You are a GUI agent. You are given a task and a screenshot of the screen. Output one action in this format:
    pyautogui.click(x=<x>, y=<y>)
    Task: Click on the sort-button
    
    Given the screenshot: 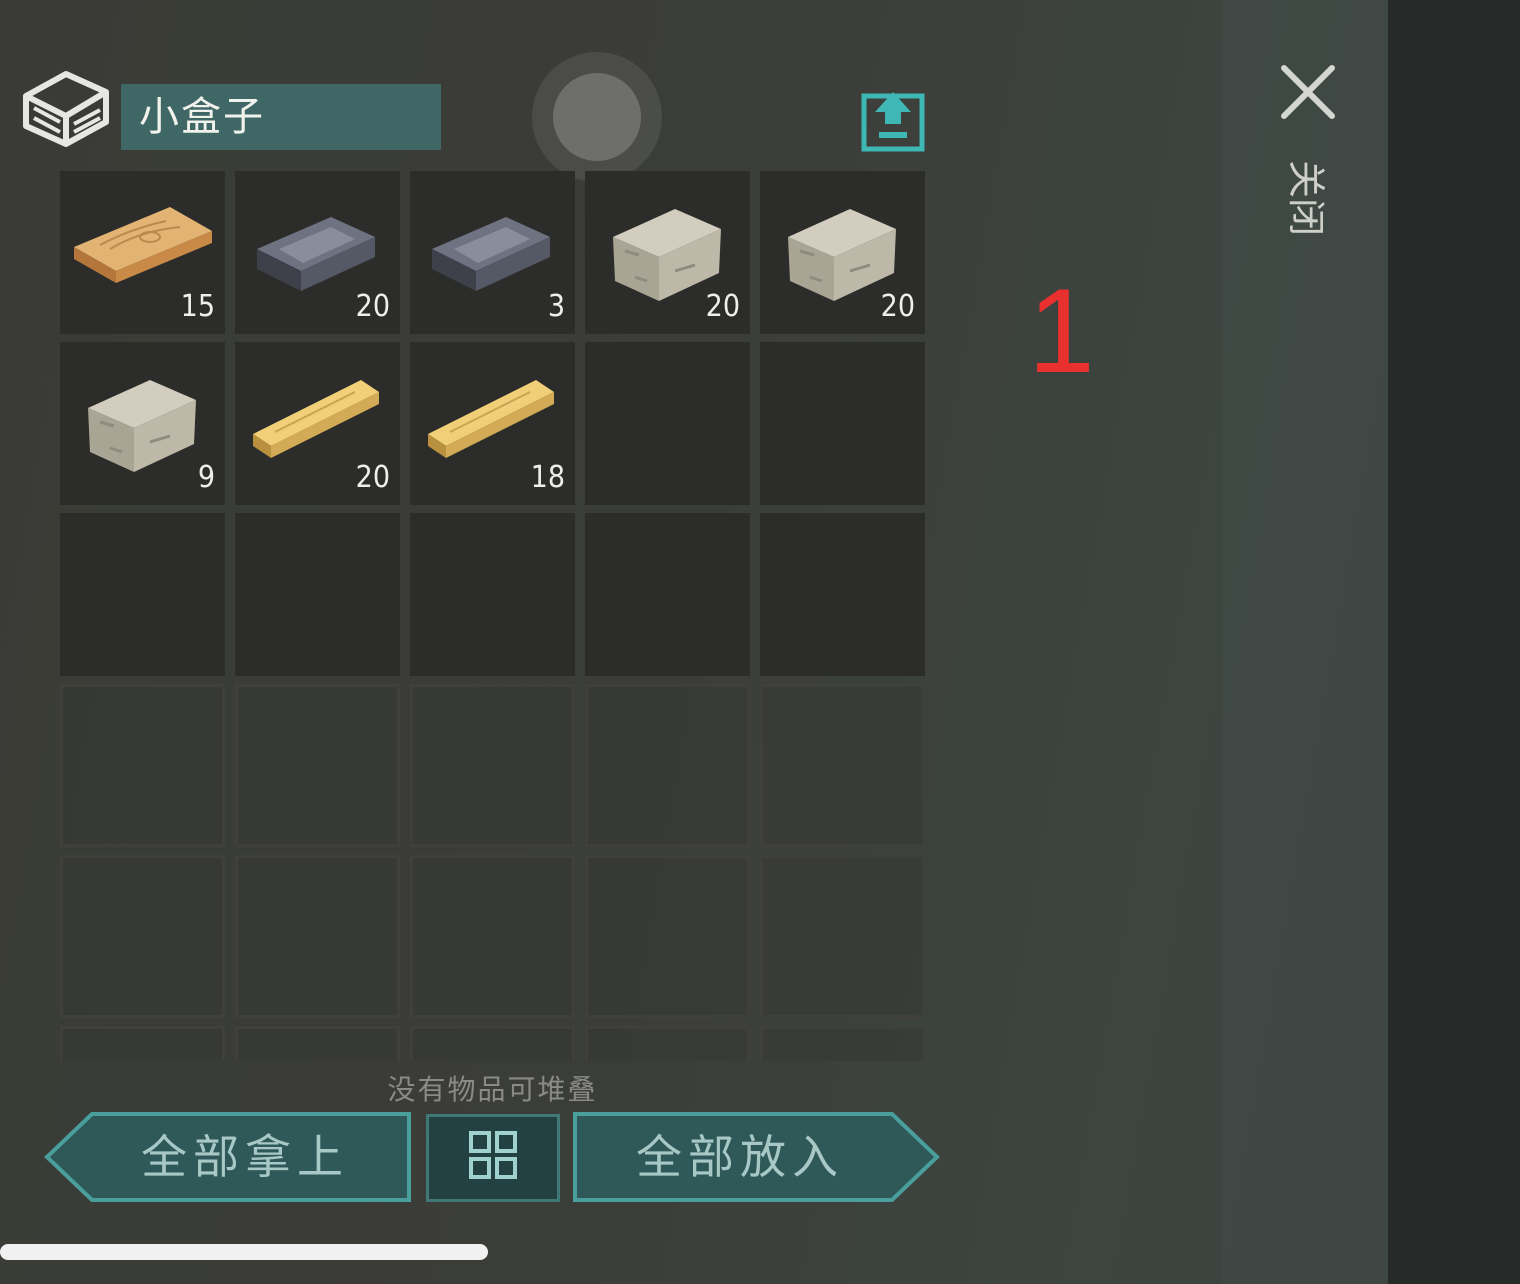 What is the action you would take?
    pyautogui.click(x=493, y=1158)
    